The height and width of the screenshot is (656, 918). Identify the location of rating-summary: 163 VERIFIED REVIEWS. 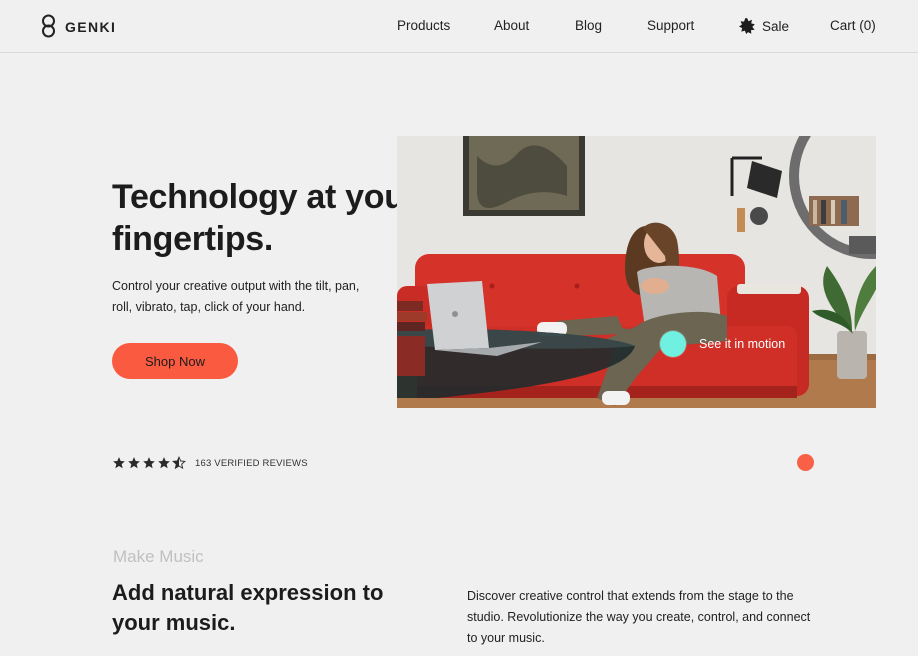
(210, 463).